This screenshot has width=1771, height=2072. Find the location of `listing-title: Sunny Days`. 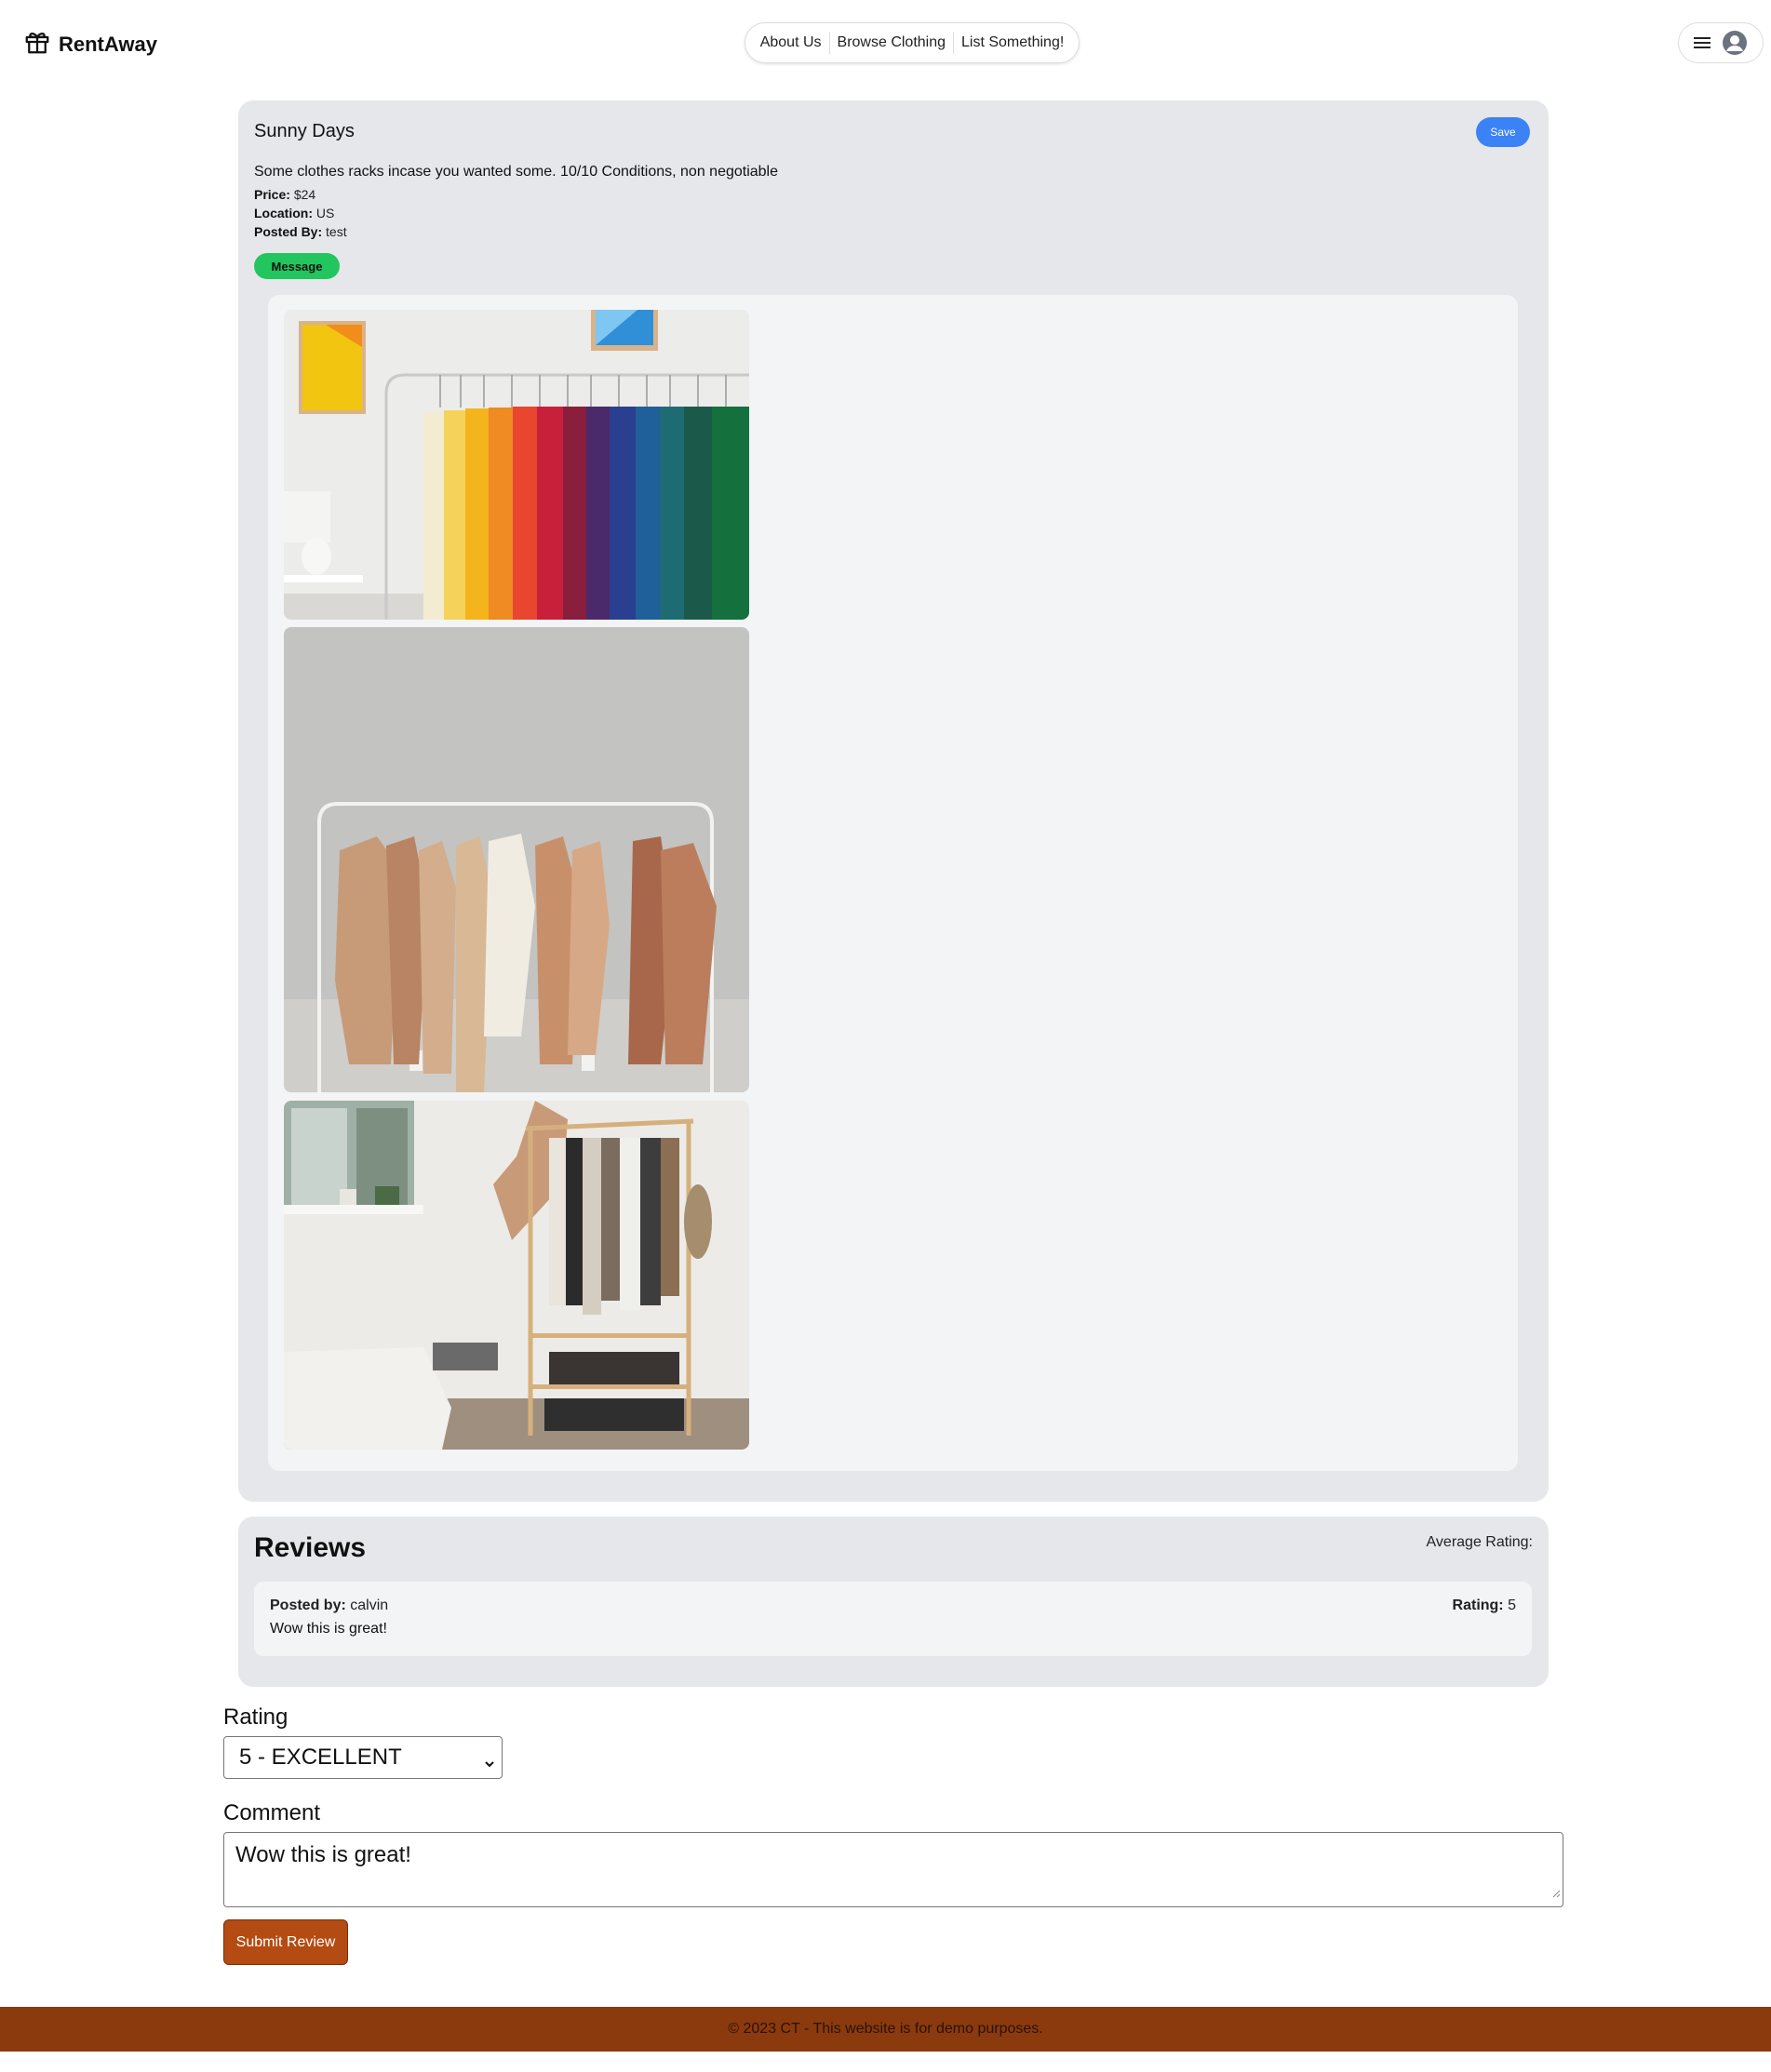

listing-title: Sunny Days is located at coordinates (304, 131).